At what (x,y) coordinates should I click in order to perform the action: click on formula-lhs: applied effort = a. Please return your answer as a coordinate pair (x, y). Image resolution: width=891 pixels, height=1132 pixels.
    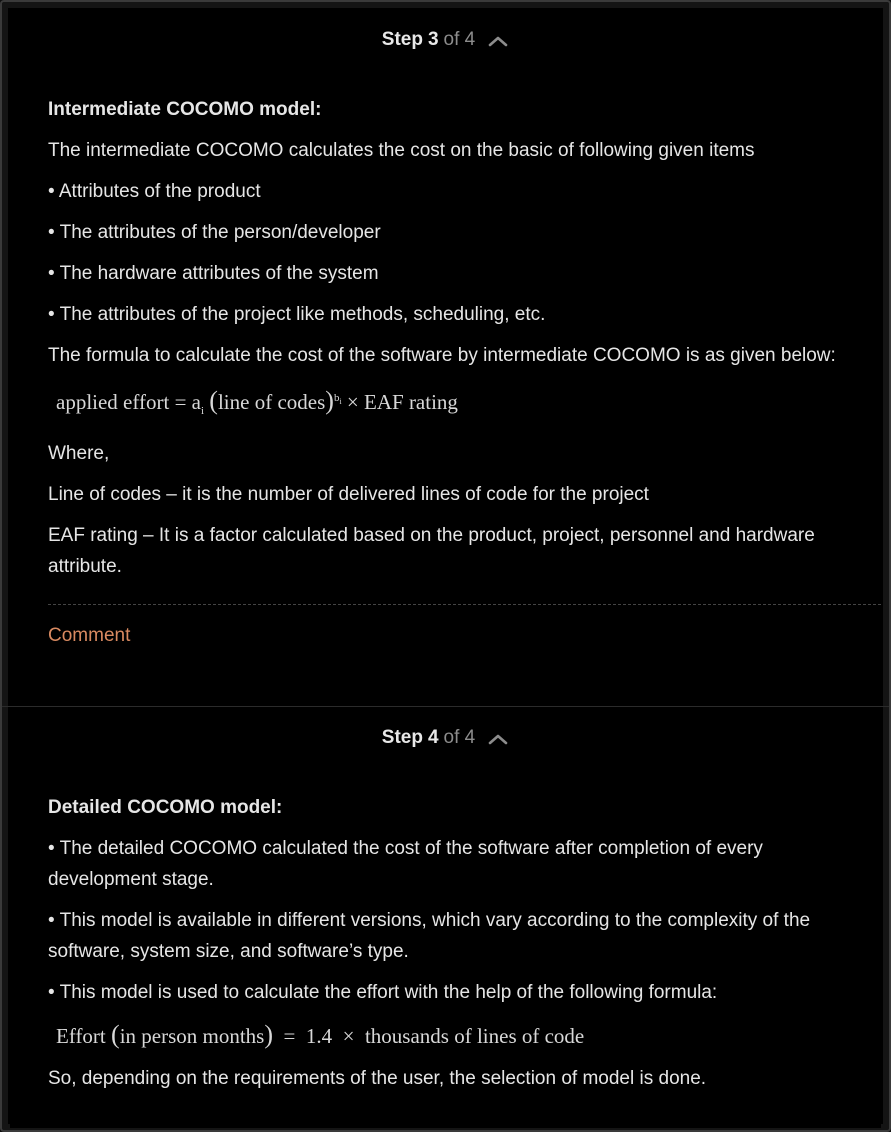
    Looking at the image, I should click on (128, 402).